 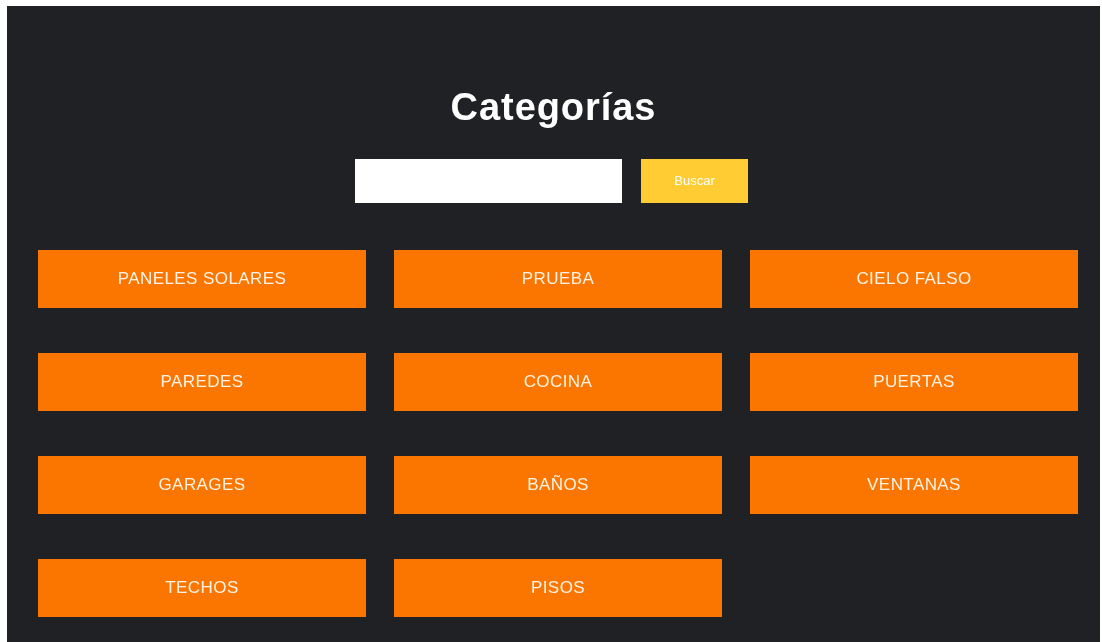 What do you see at coordinates (914, 279) in the screenshot?
I see `category-button: CIELO FALSO` at bounding box center [914, 279].